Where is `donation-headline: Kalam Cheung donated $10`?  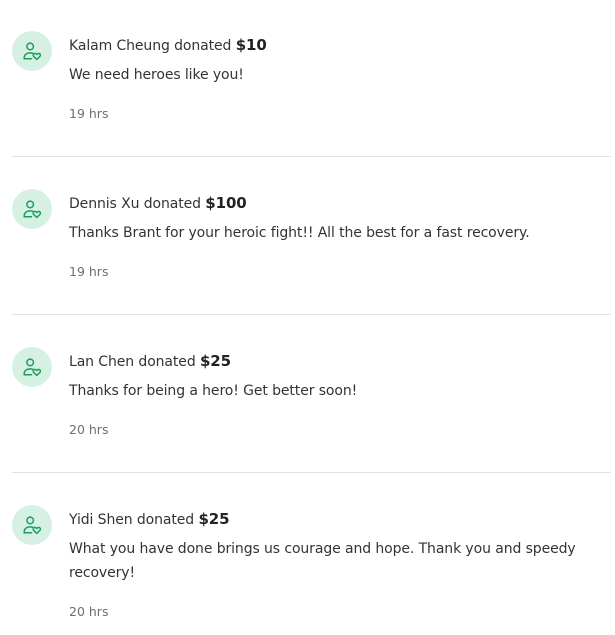 donation-headline: Kalam Cheung donated $10 is located at coordinates (168, 45).